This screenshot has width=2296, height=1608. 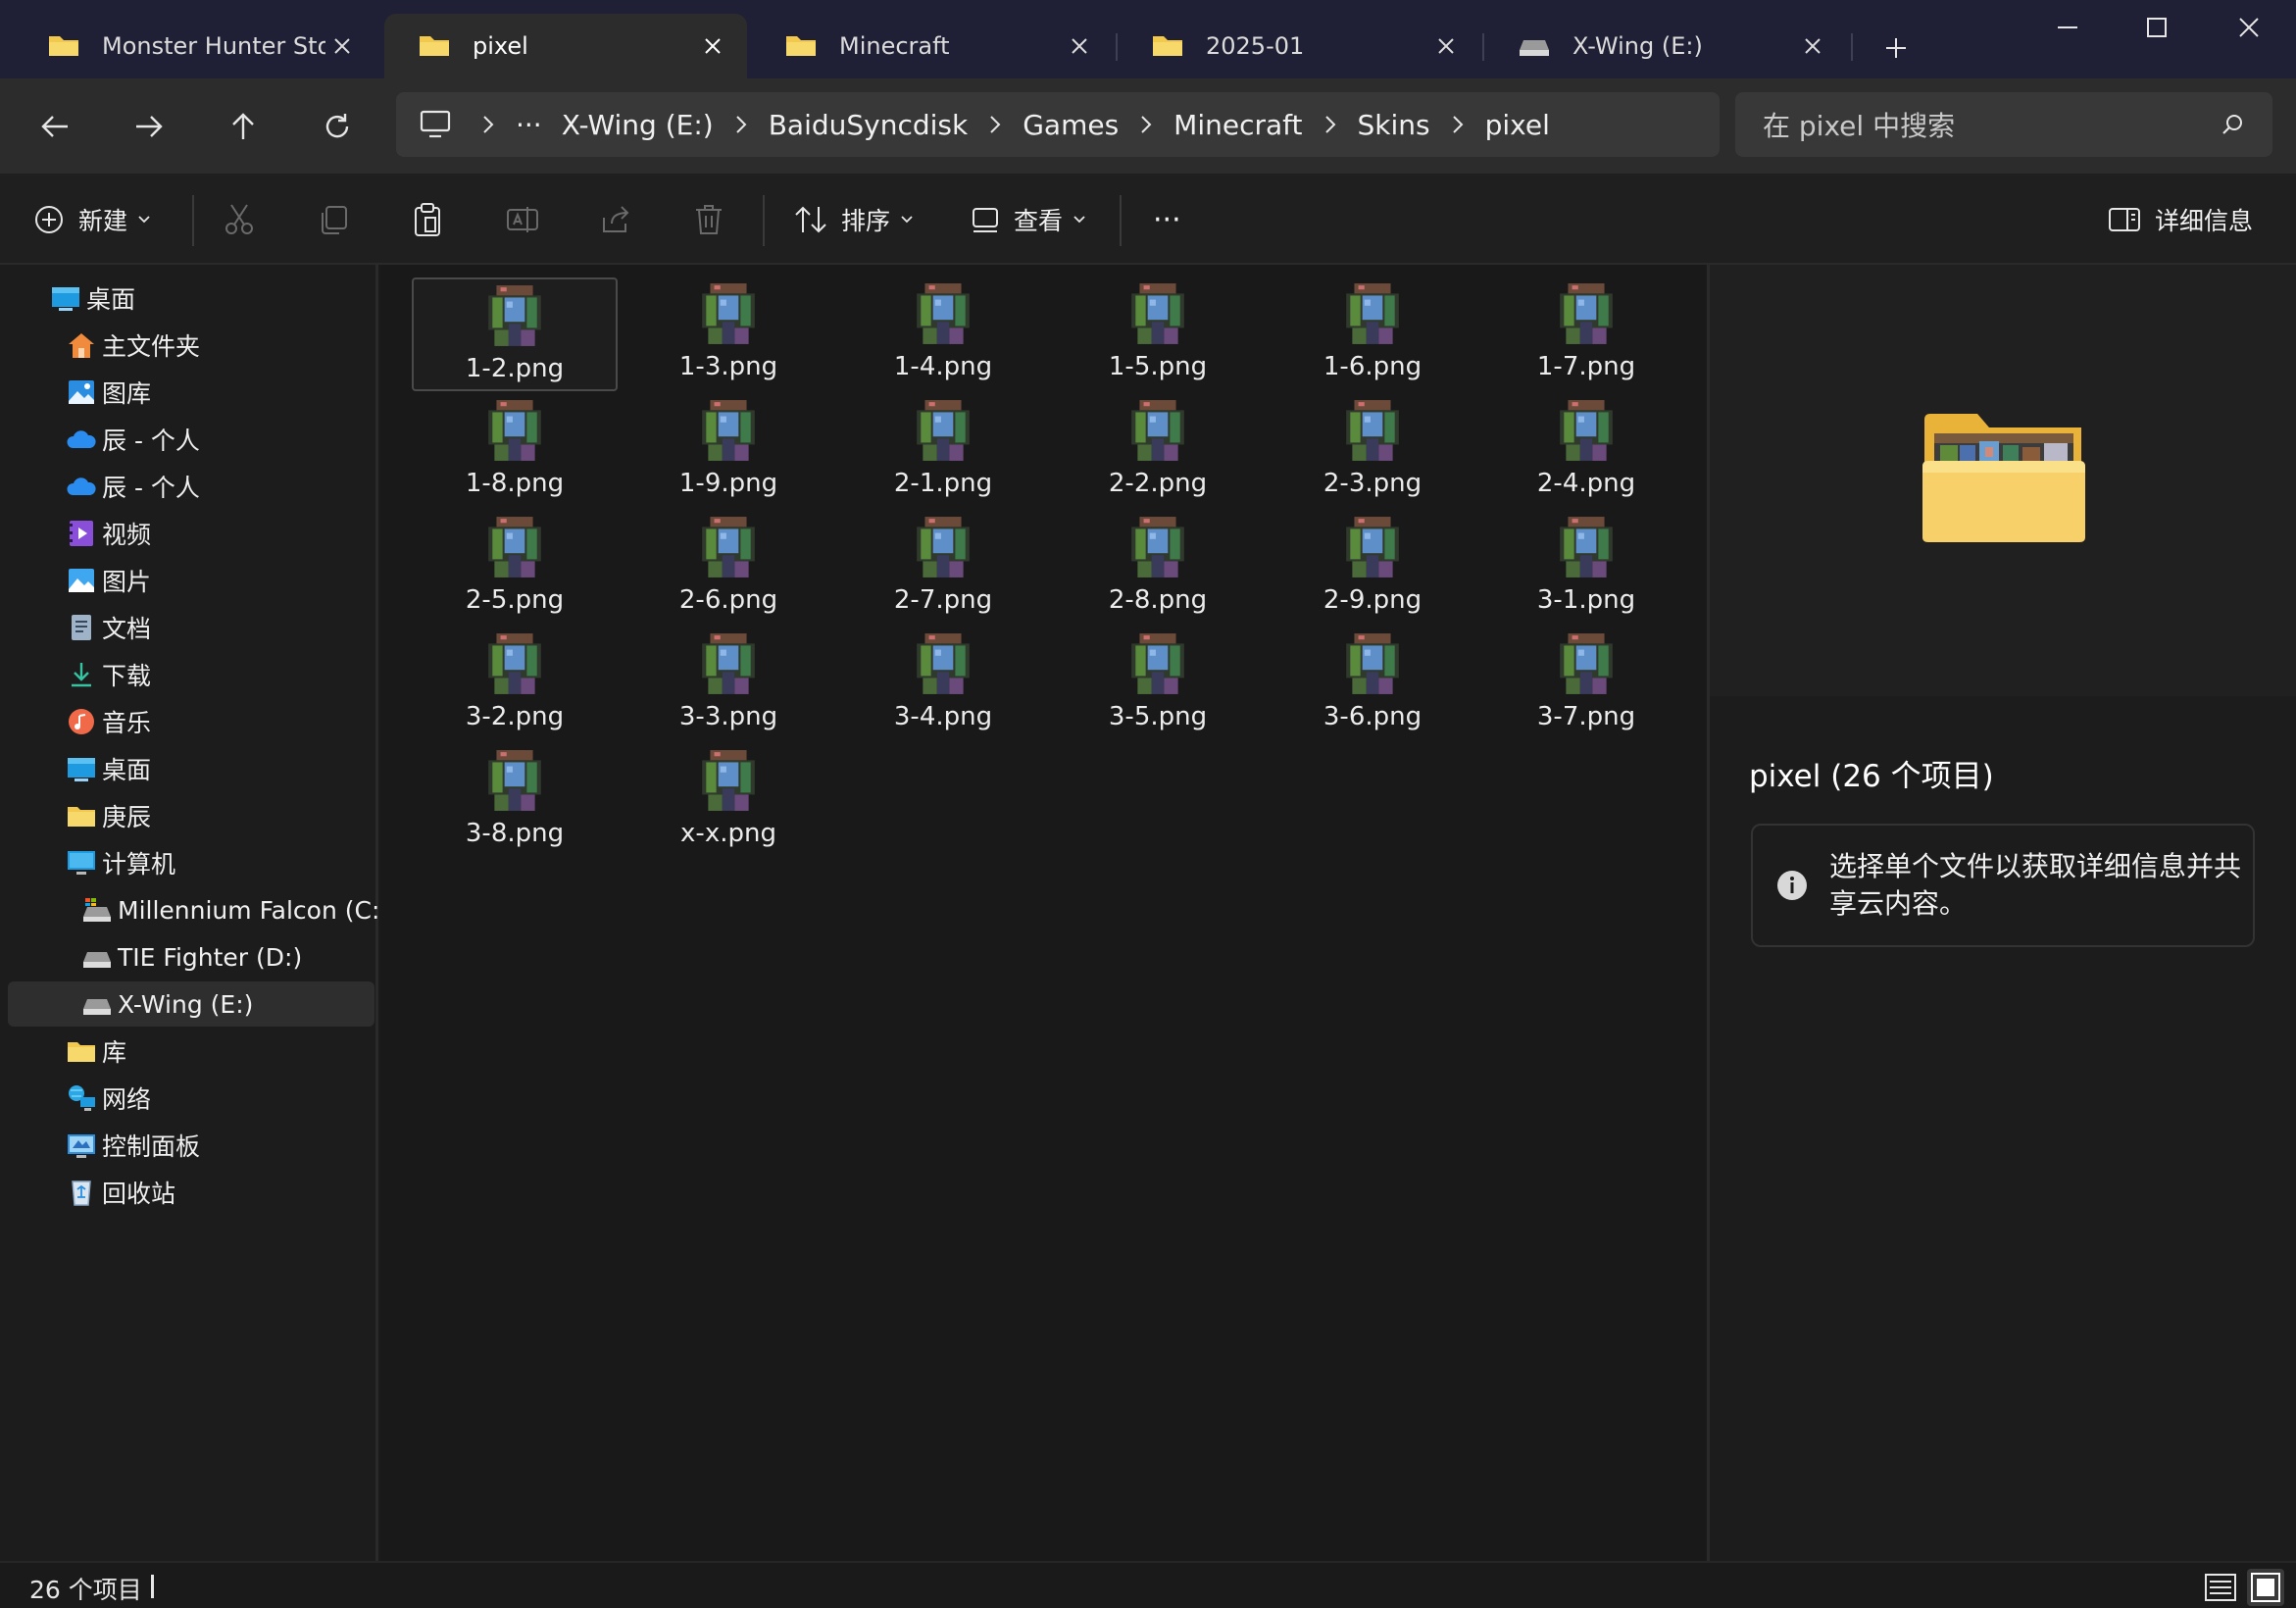 I want to click on close-window-button, so click(x=2249, y=27).